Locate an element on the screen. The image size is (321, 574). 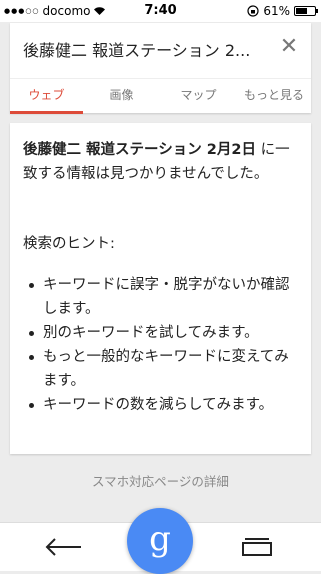
tabs-switcher-icon is located at coordinates (257, 547).